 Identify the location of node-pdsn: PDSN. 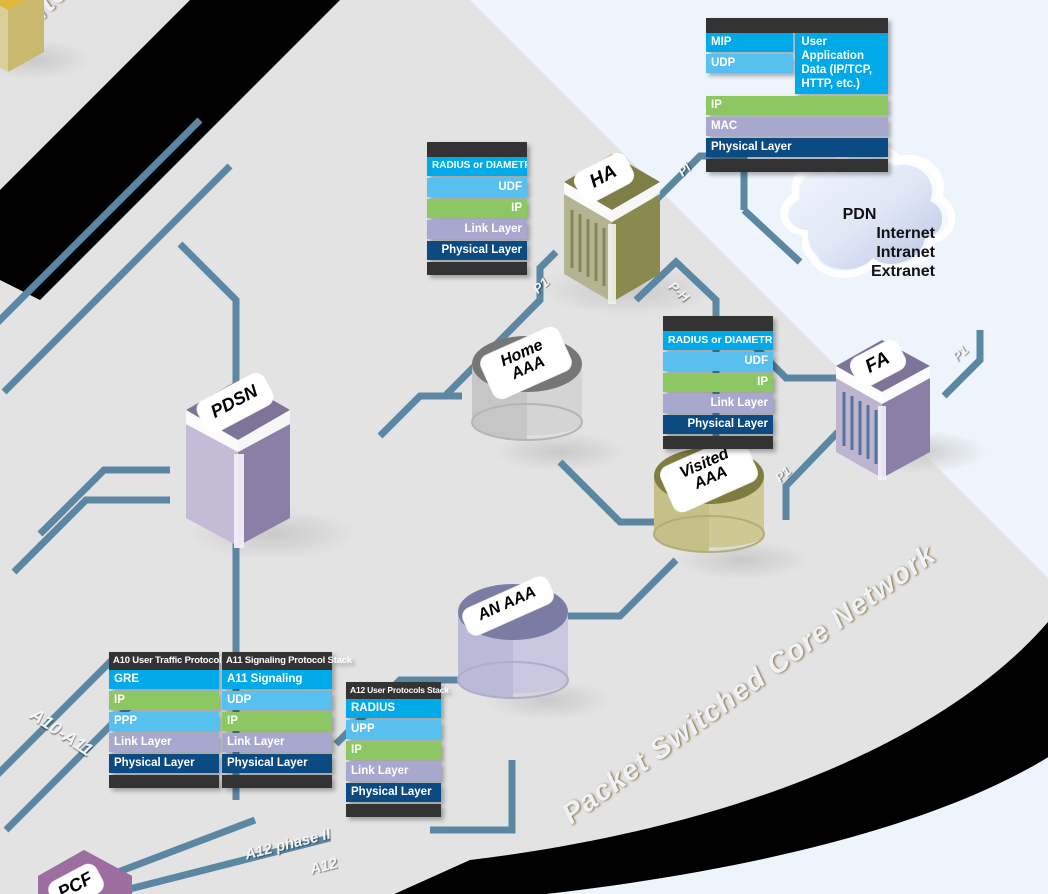
(239, 461).